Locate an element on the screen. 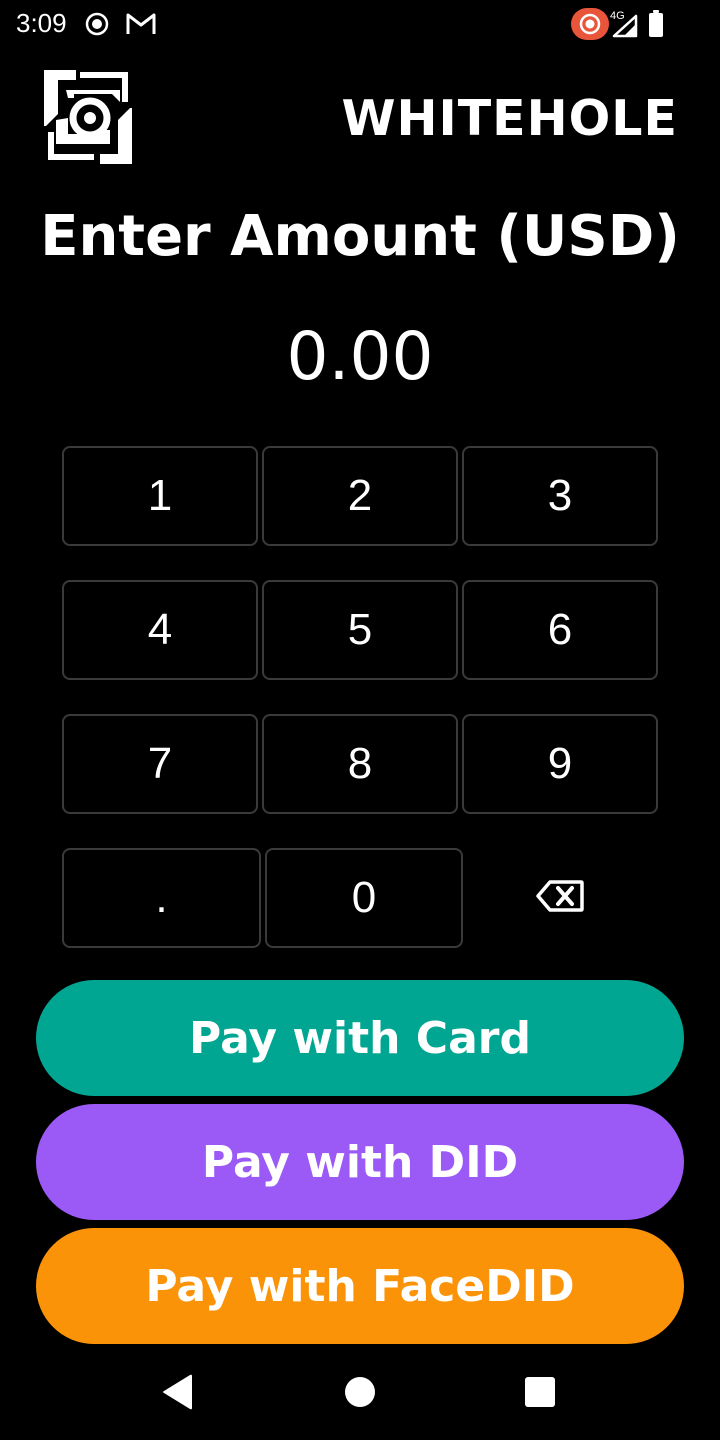  backspace-button is located at coordinates (560, 898).